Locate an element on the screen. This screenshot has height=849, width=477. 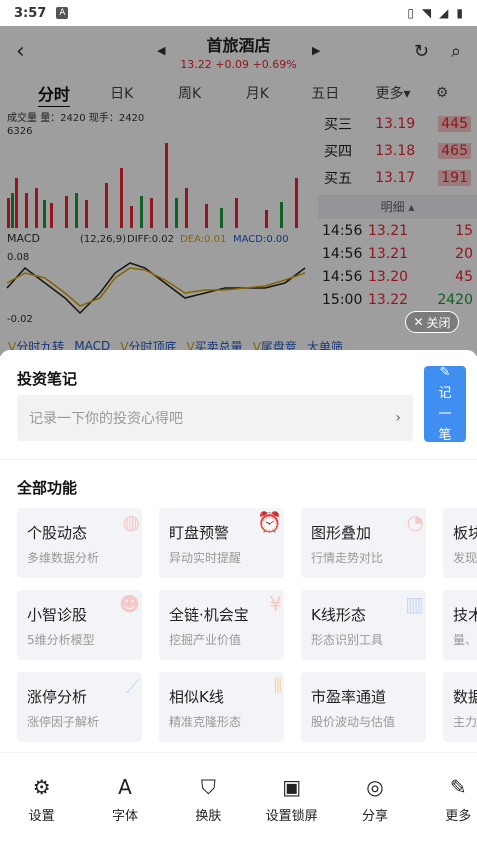
notes-input: 记录一下你的投资心得吧 › is located at coordinates (215, 418).